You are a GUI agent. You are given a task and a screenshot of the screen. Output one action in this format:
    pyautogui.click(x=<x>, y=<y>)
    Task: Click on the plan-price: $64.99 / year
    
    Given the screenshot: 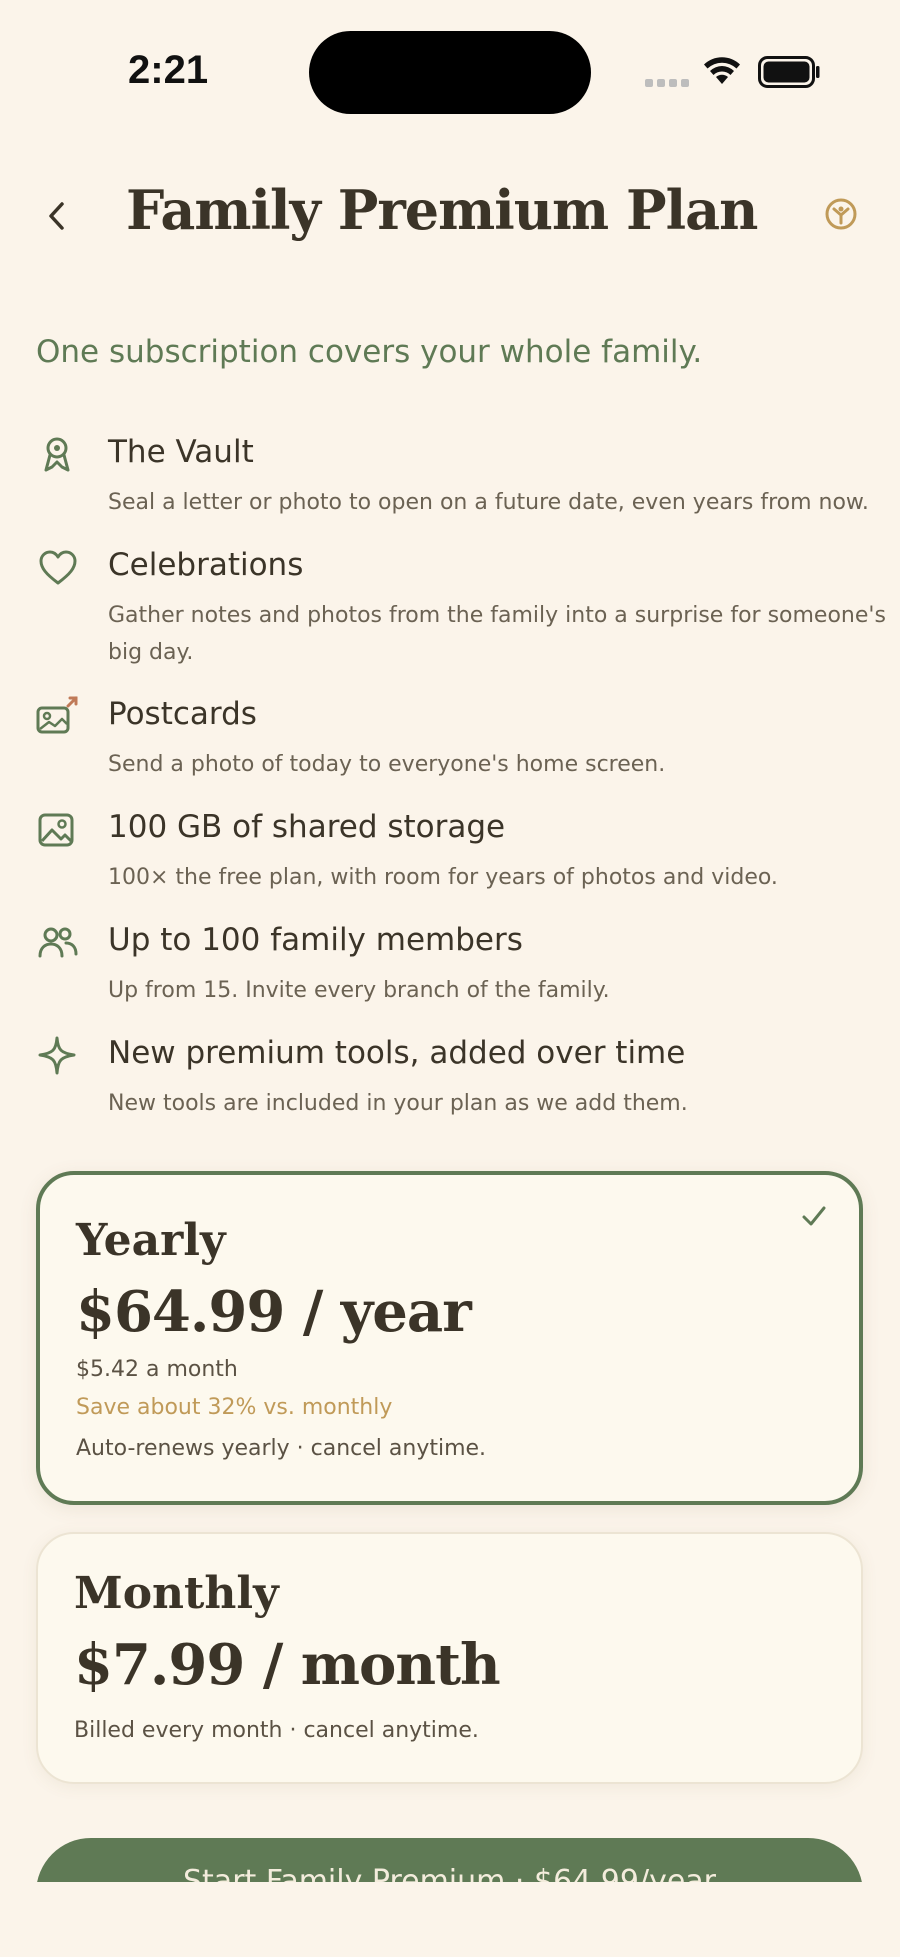 What is the action you would take?
    pyautogui.click(x=274, y=1312)
    